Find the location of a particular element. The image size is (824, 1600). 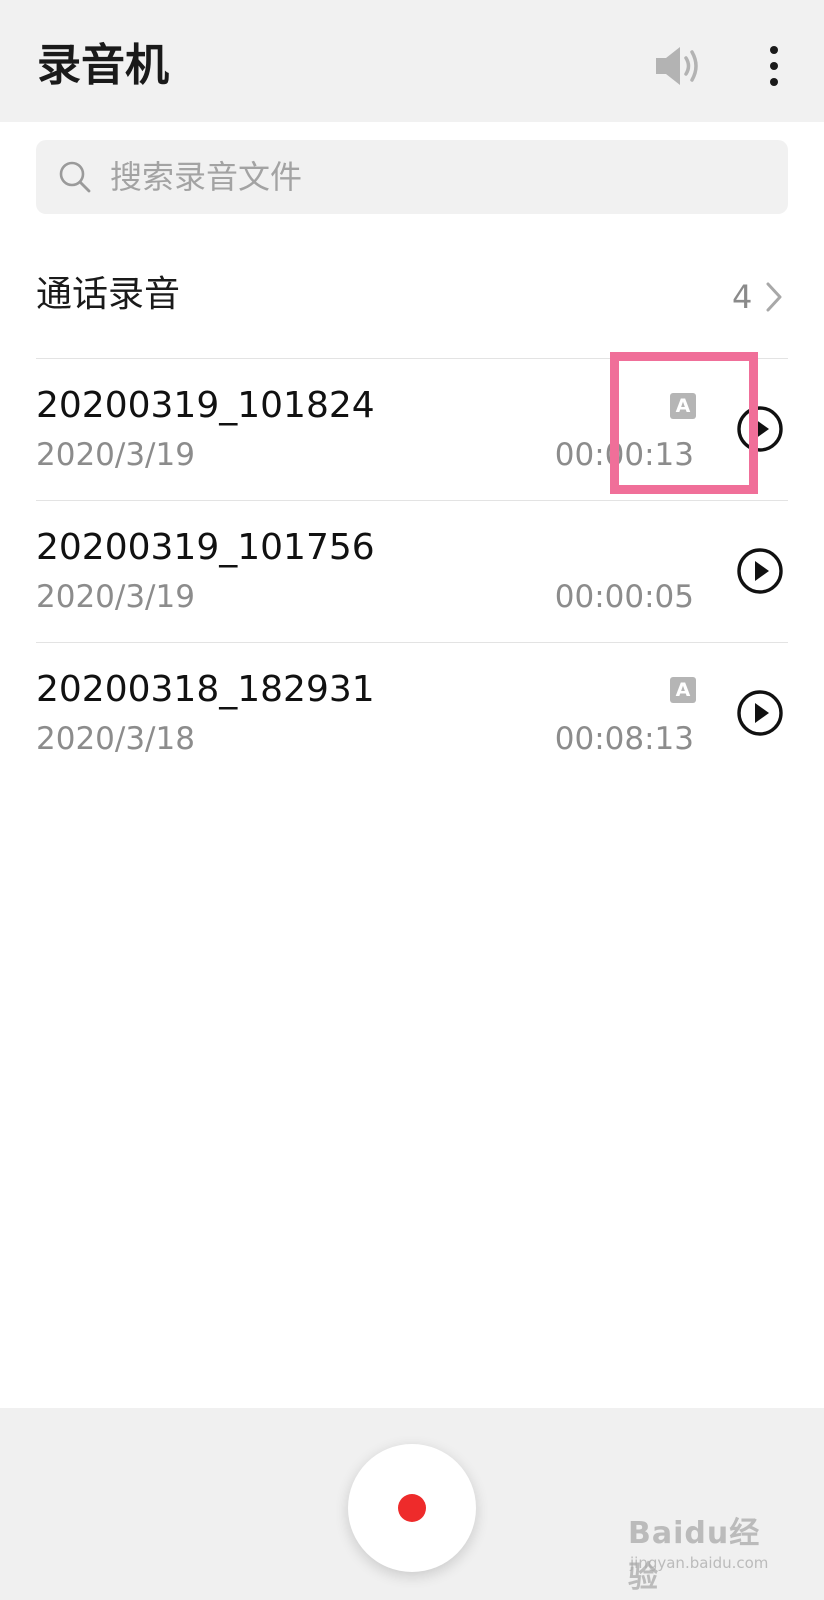

record-icon is located at coordinates (412, 1508).